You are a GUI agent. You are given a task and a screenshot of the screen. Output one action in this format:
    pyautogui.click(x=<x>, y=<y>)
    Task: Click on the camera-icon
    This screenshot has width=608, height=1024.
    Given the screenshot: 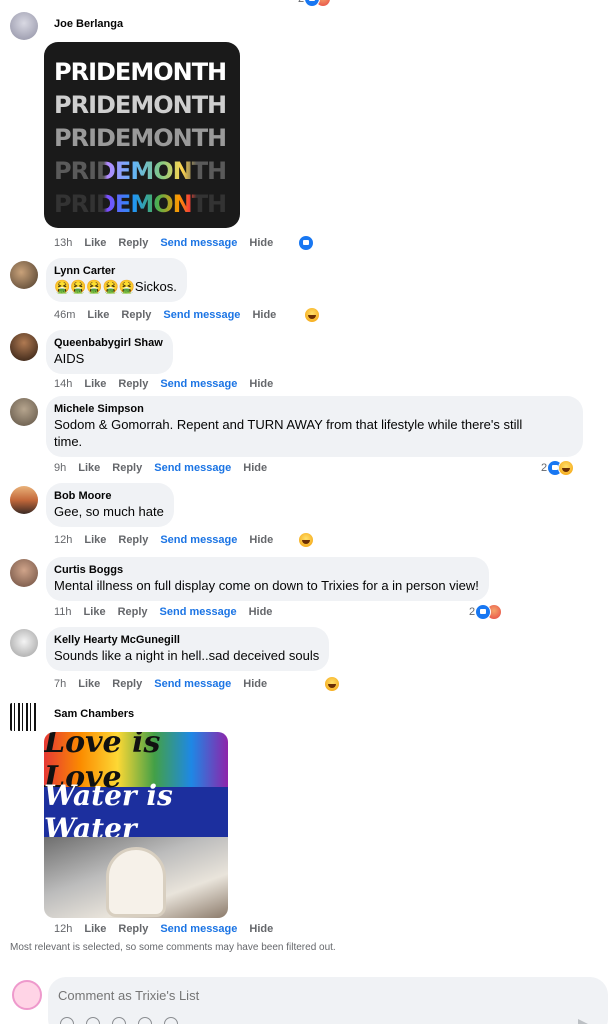 What is the action you would take?
    pyautogui.click(x=119, y=1020)
    